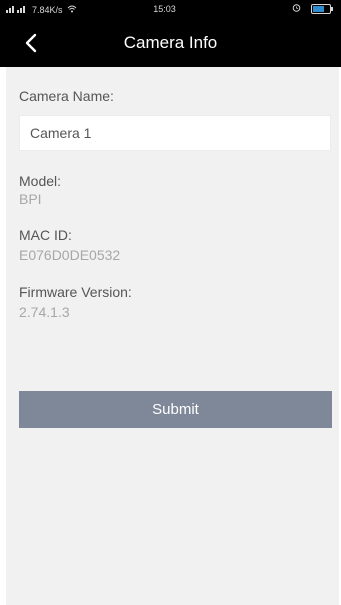 The image size is (341, 605). What do you see at coordinates (30, 199) in the screenshot?
I see `model-value: BPI` at bounding box center [30, 199].